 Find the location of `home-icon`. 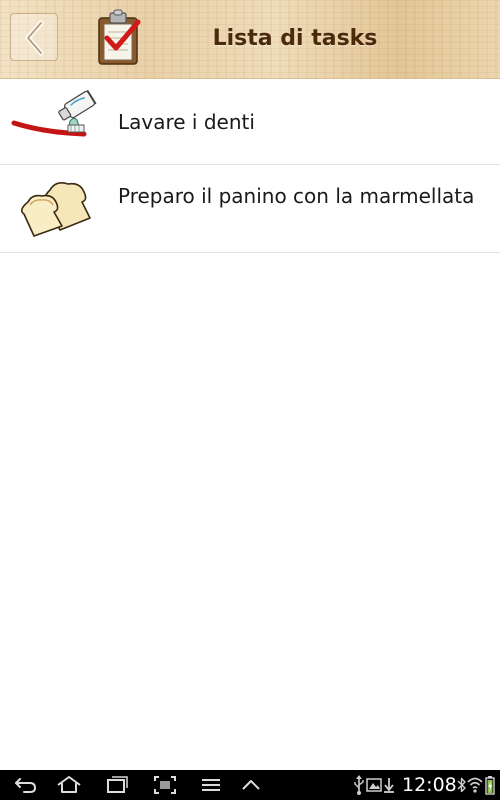

home-icon is located at coordinates (69, 784).